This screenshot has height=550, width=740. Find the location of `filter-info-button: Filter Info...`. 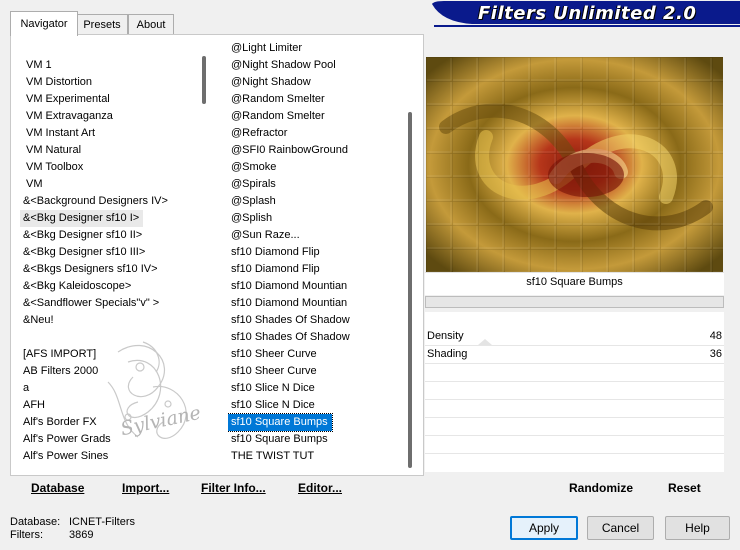

filter-info-button: Filter Info... is located at coordinates (233, 488).